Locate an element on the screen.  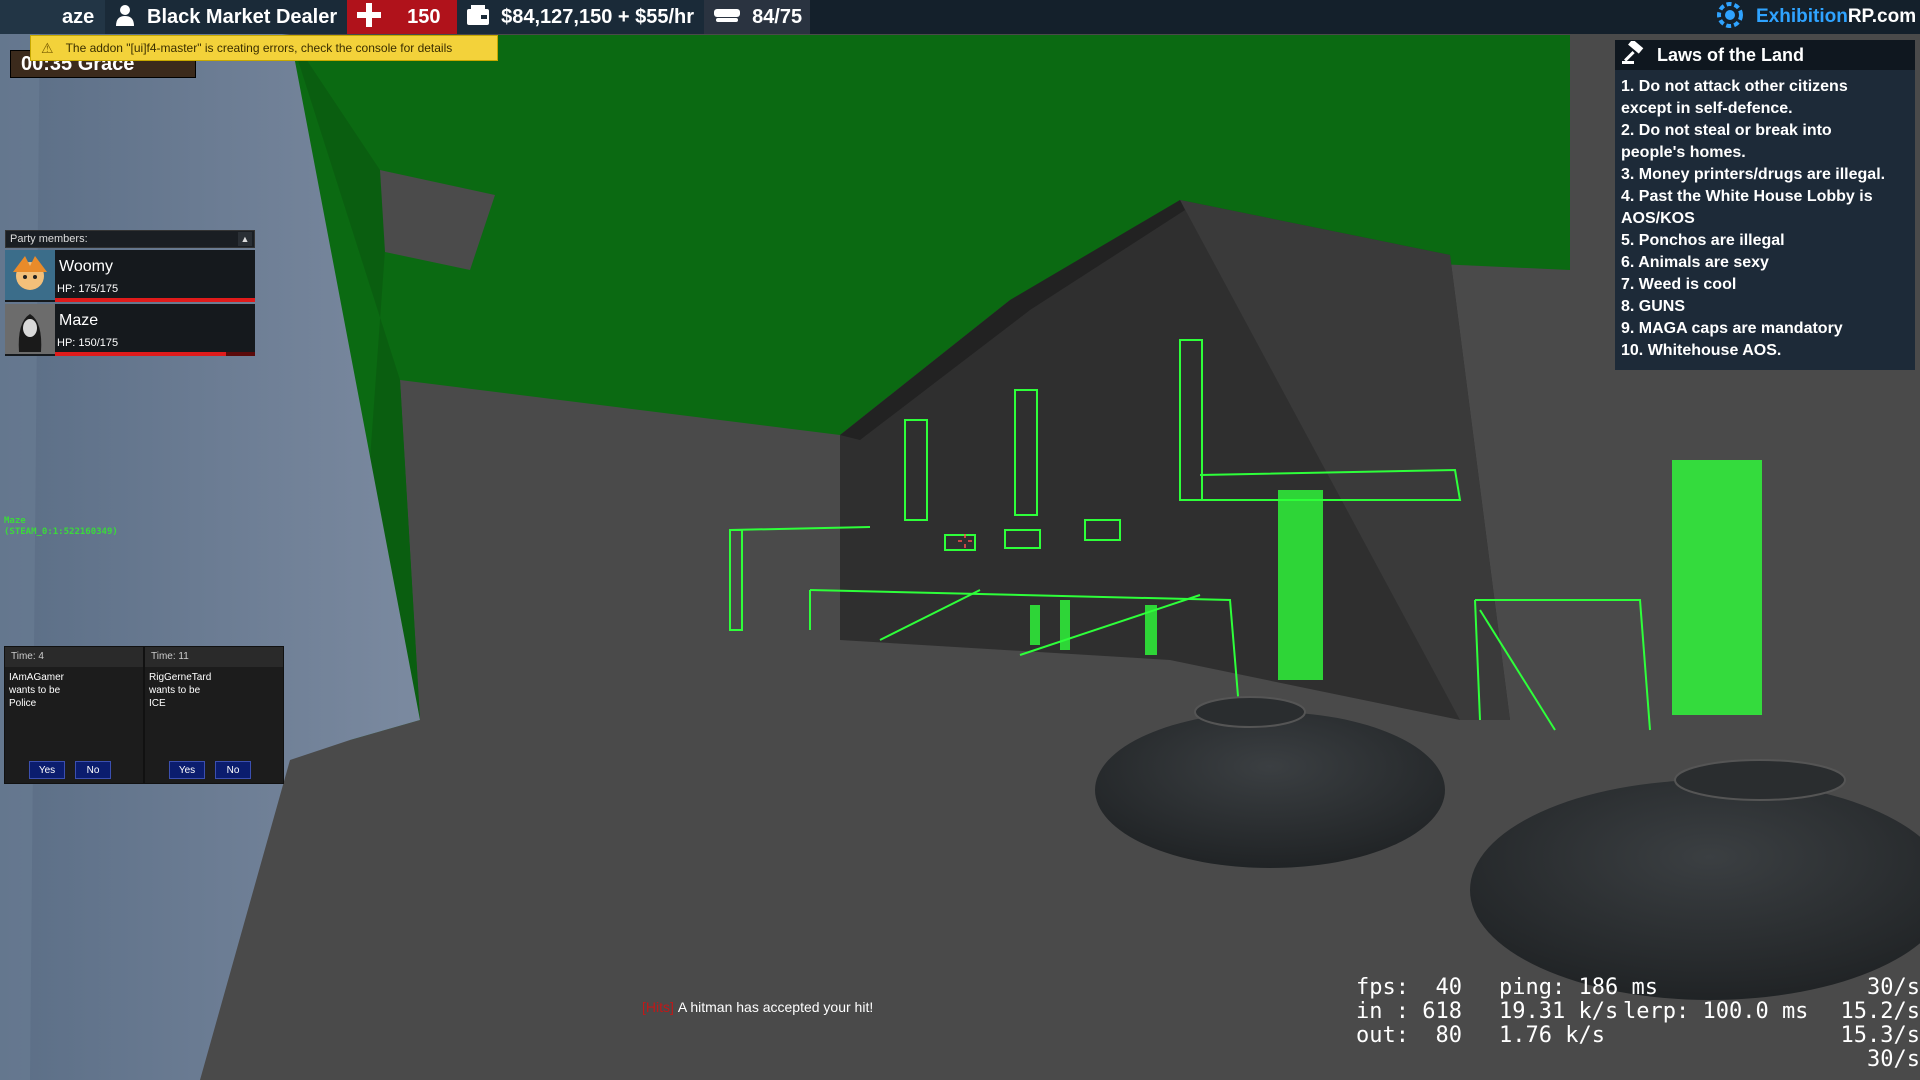
player-steam-tag: Maze (STEAM_0:1:522160349) is located at coordinates (61, 527).